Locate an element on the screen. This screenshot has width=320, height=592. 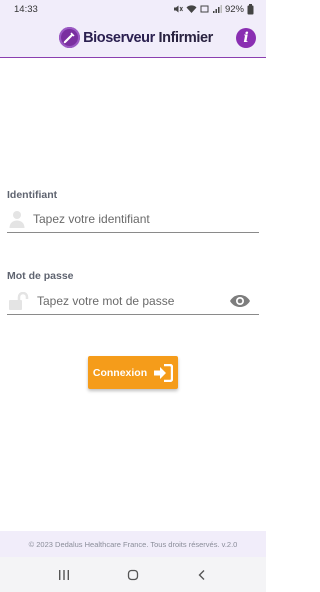
battery-text: 92% is located at coordinates (234, 9).